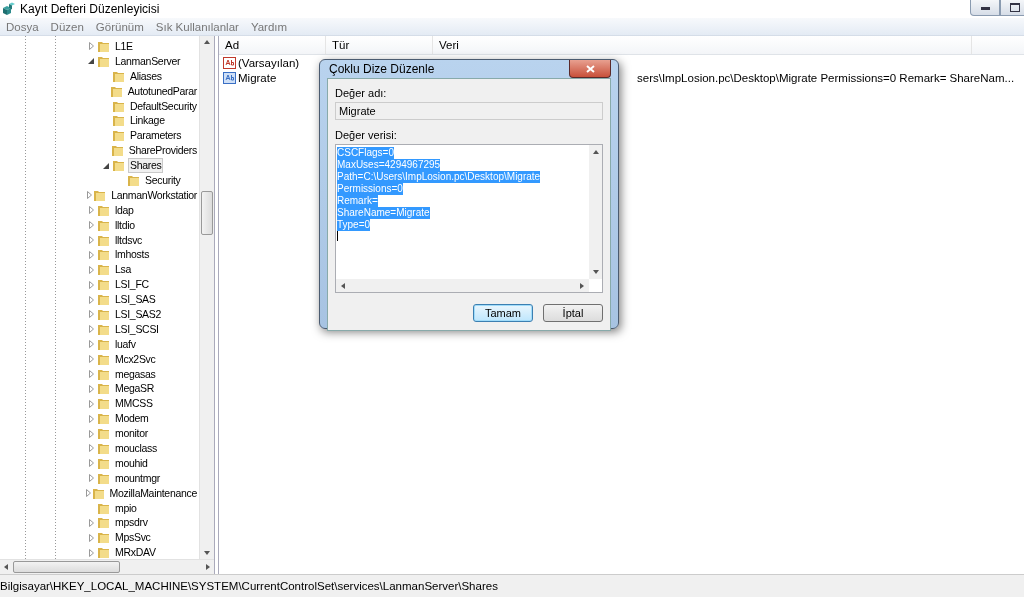 The width and height of the screenshot is (1024, 597). Describe the element at coordinates (503, 313) in the screenshot. I see `dialog-button: Tamam` at that location.